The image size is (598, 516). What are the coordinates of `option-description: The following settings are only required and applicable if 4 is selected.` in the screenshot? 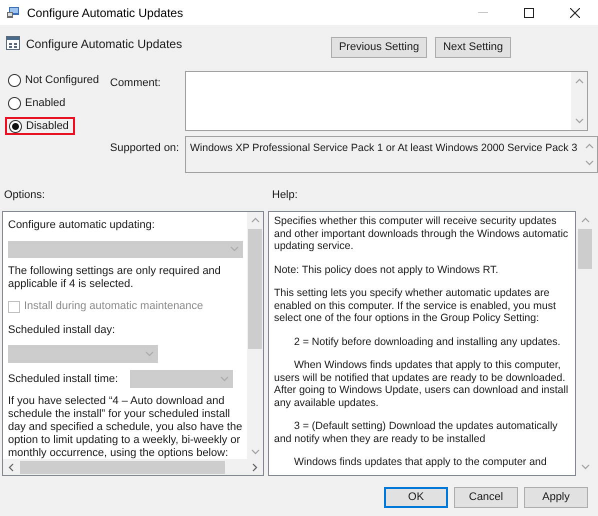 It's located at (115, 278).